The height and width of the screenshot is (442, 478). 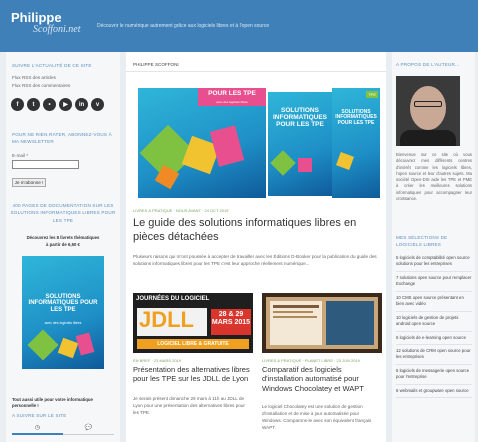 I want to click on featured-badge: TPE, so click(x=372, y=94).